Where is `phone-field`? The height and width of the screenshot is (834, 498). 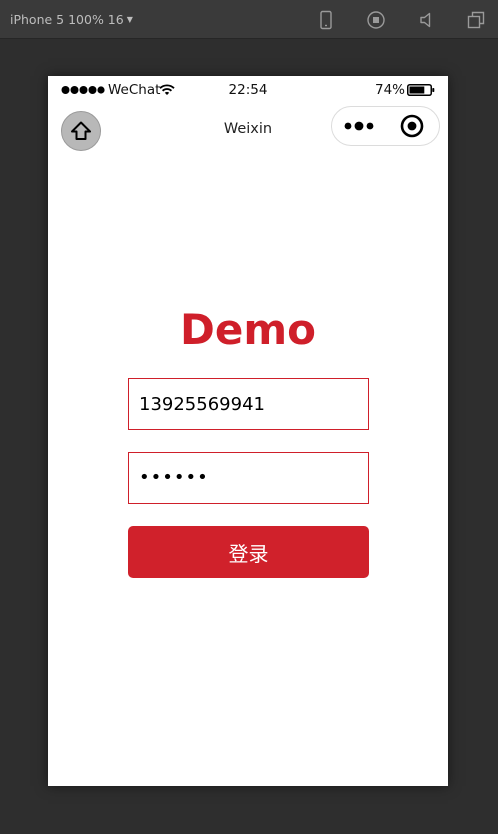
phone-field is located at coordinates (248, 404).